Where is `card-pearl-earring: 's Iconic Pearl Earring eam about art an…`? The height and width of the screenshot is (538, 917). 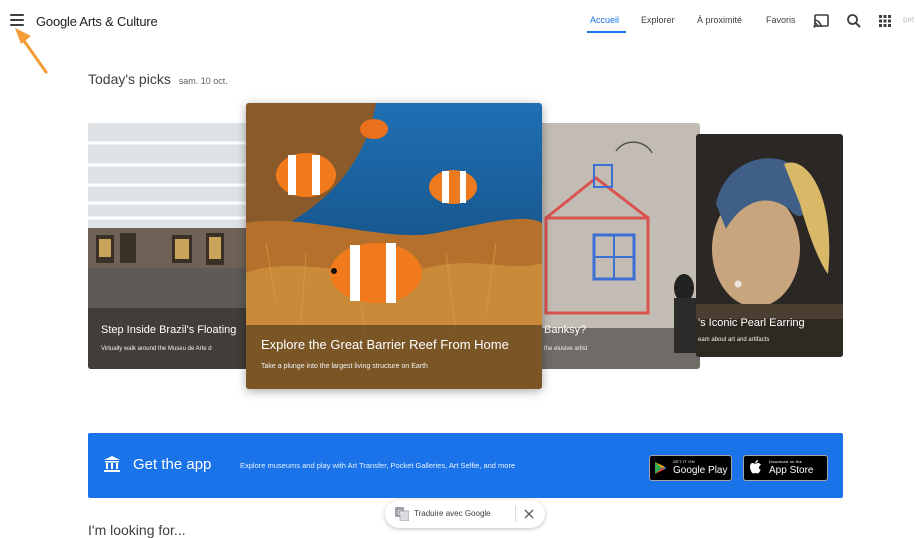
card-pearl-earring: 's Iconic Pearl Earring eam about art an… is located at coordinates (769, 245).